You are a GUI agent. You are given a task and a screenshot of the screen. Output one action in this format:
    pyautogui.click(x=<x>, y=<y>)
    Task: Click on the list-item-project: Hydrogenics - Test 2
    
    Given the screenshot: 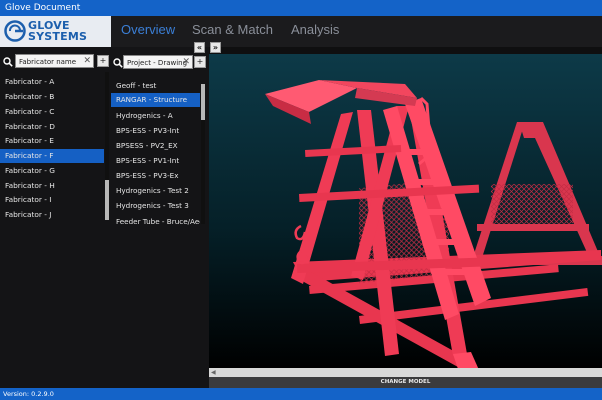 What is the action you would take?
    pyautogui.click(x=155, y=191)
    